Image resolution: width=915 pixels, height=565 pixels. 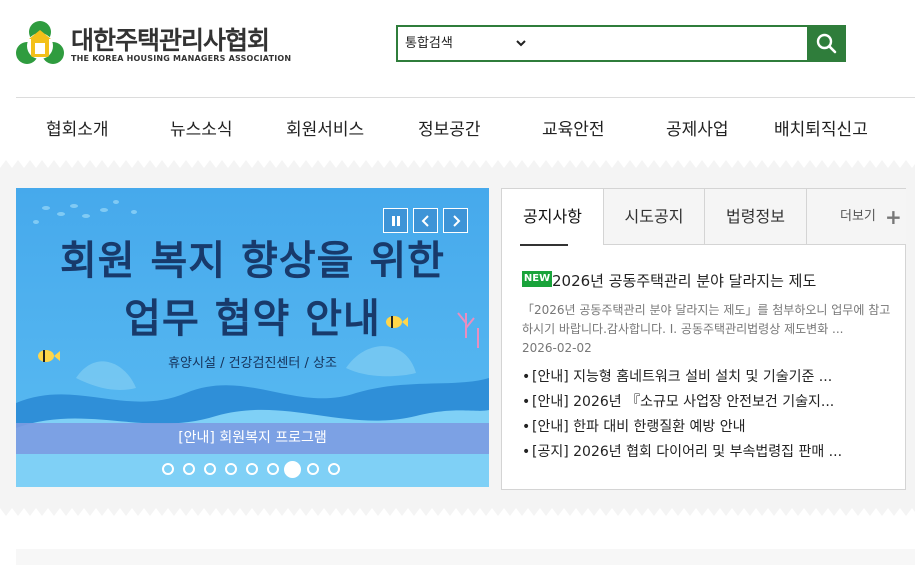 I want to click on tab-active-underline, so click(x=544, y=245).